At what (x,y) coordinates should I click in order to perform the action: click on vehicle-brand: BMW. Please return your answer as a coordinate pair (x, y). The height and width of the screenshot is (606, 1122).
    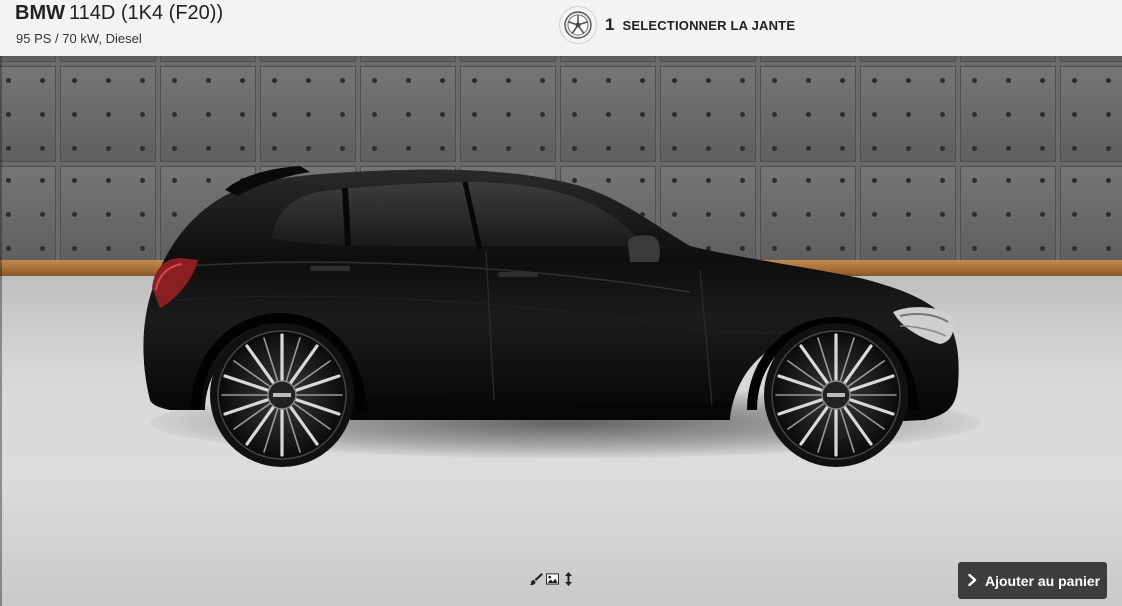
    Looking at the image, I should click on (40, 13).